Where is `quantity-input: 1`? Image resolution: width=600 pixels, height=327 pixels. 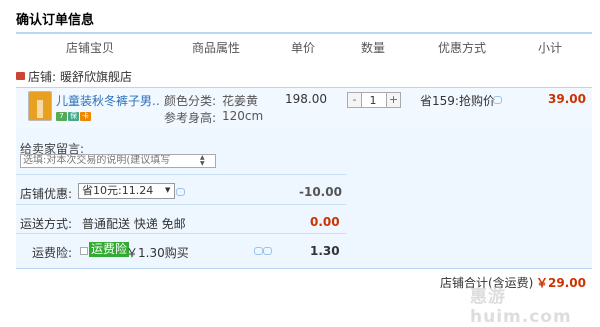
quantity-input: 1 is located at coordinates (373, 100).